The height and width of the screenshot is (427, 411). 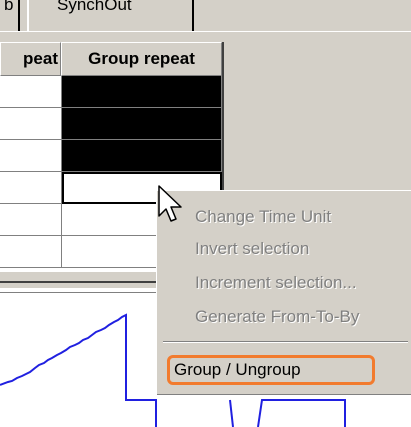 I want to click on menu-item-change-time-unit: Change Time Unit, so click(x=263, y=217).